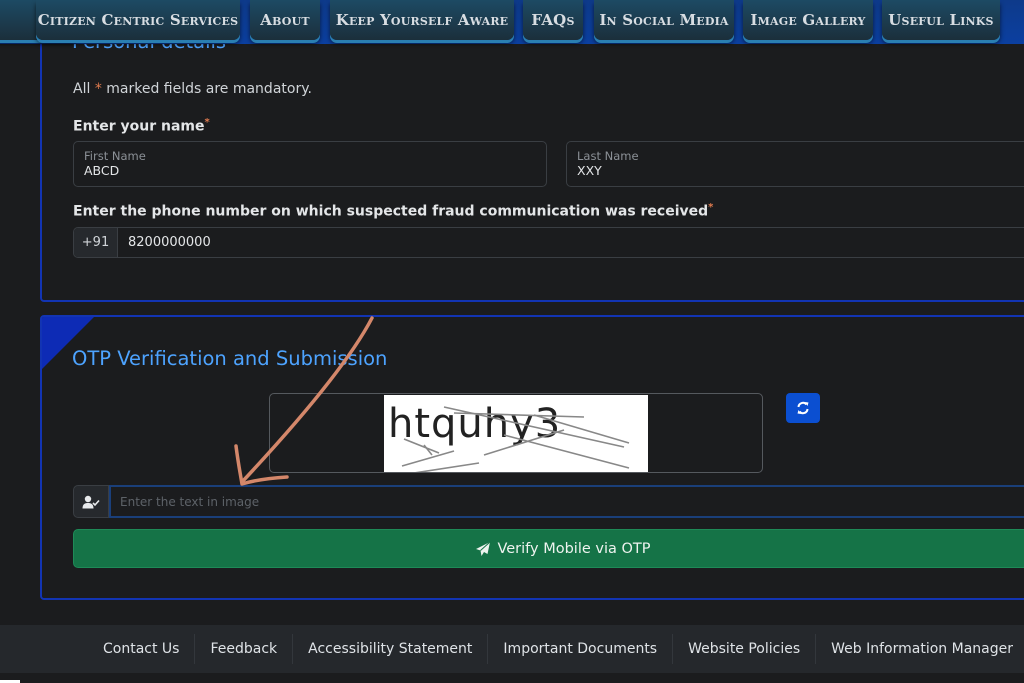  I want to click on mandatory-note: All * marked fields are mandatory., so click(192, 89).